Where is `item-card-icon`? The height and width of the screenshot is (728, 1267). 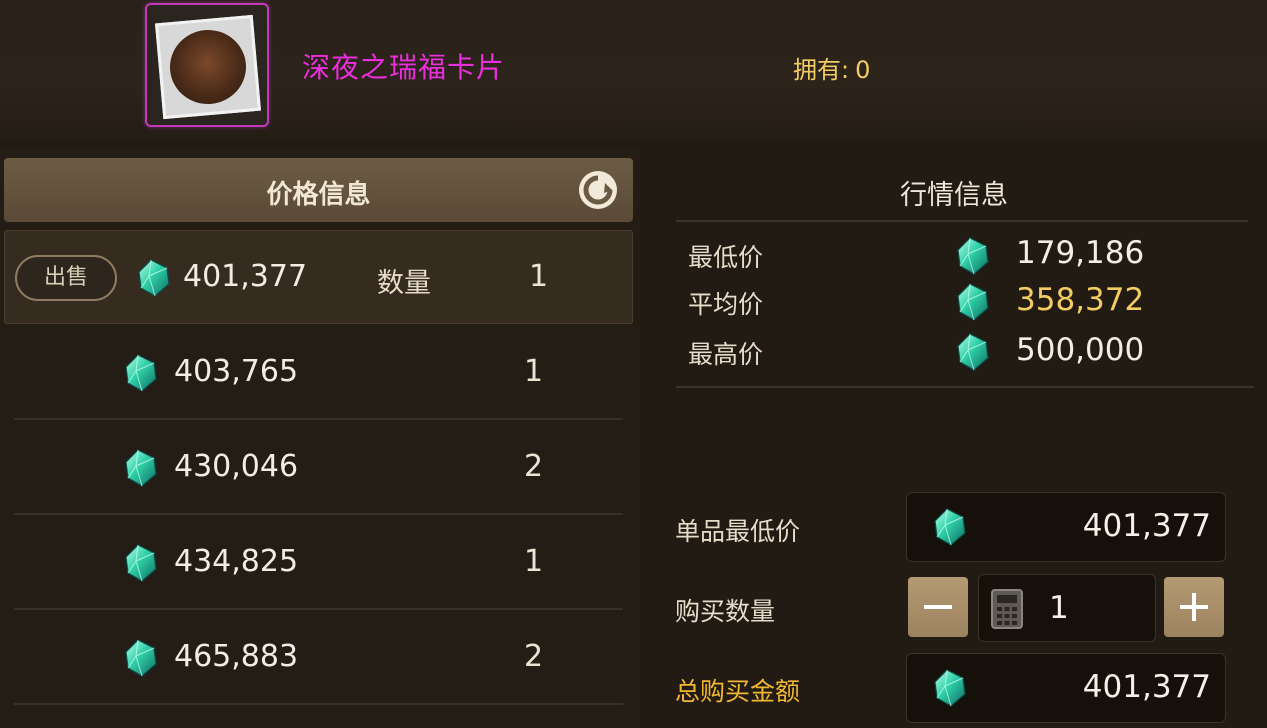 item-card-icon is located at coordinates (207, 65).